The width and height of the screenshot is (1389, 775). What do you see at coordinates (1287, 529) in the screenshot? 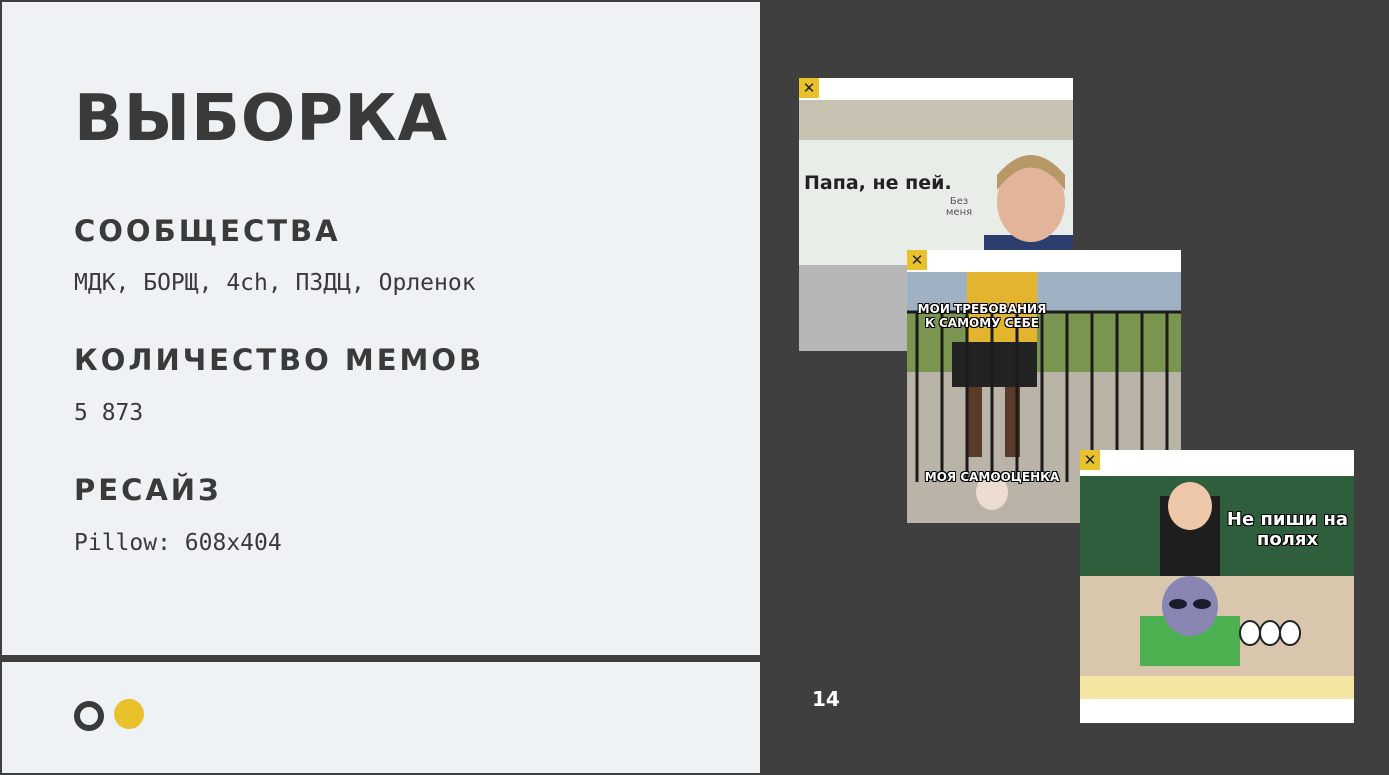
I see `meme-caption-3: Не пиши на полях` at bounding box center [1287, 529].